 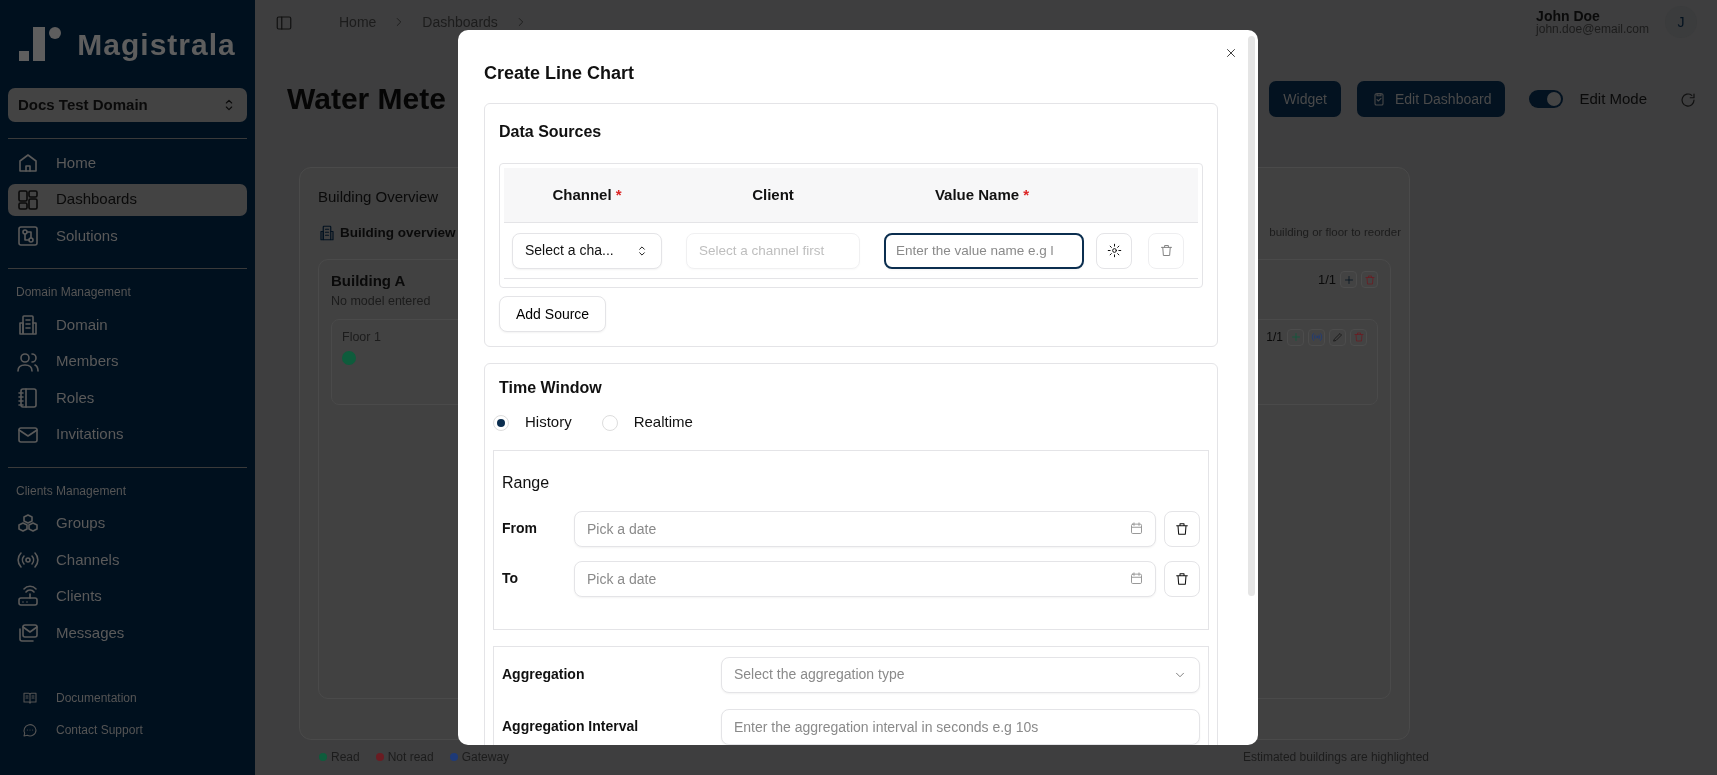 What do you see at coordinates (127, 560) in the screenshot?
I see `sidebar-item: Channels` at bounding box center [127, 560].